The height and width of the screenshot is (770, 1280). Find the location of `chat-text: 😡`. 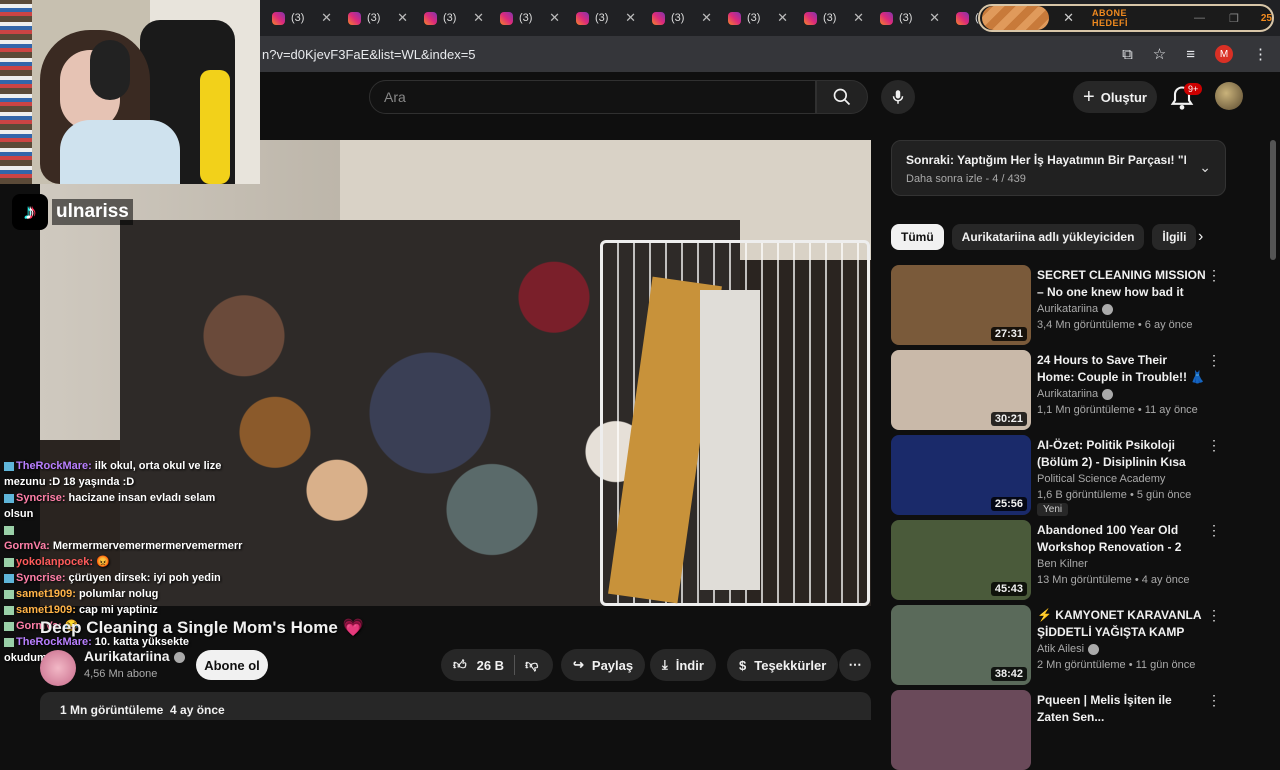

chat-text: 😡 is located at coordinates (103, 562).